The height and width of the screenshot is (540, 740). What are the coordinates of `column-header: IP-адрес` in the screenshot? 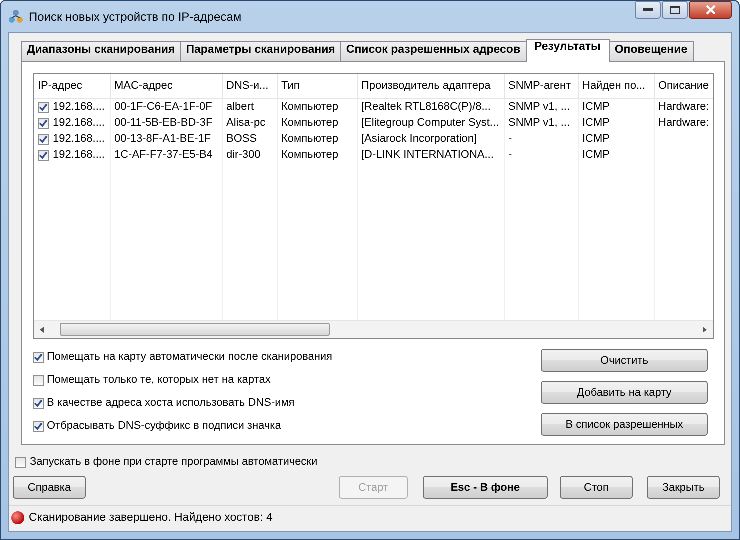 It's located at (72, 86).